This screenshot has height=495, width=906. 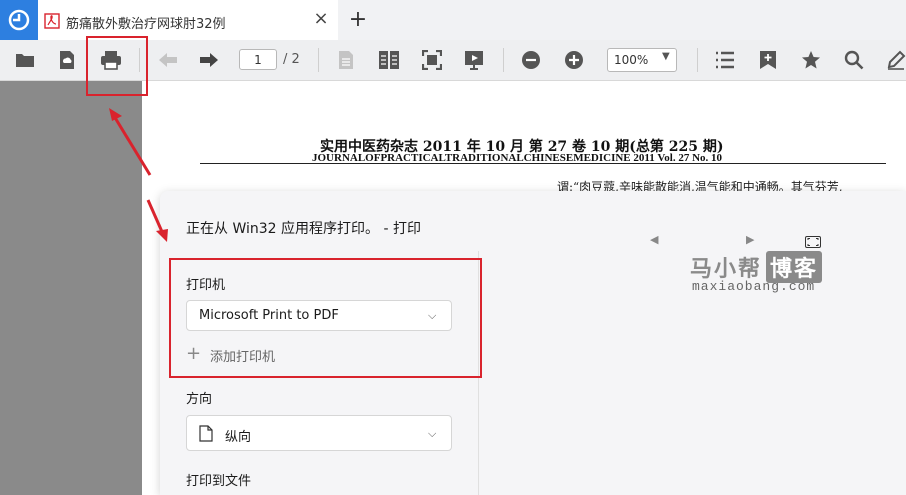 I want to click on list-icon, so click(x=725, y=60).